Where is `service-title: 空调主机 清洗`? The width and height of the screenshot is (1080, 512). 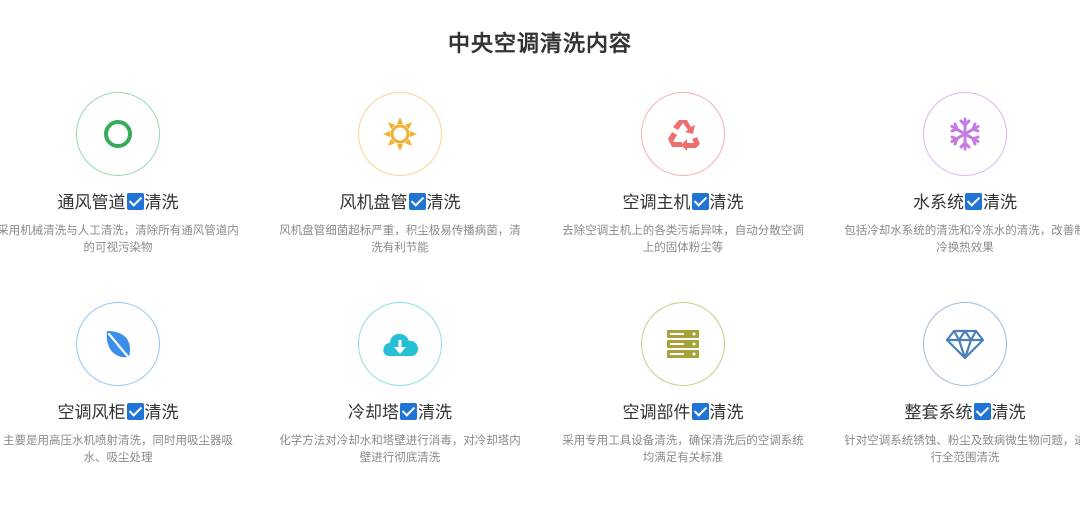 service-title: 空调主机 清洗 is located at coordinates (683, 203).